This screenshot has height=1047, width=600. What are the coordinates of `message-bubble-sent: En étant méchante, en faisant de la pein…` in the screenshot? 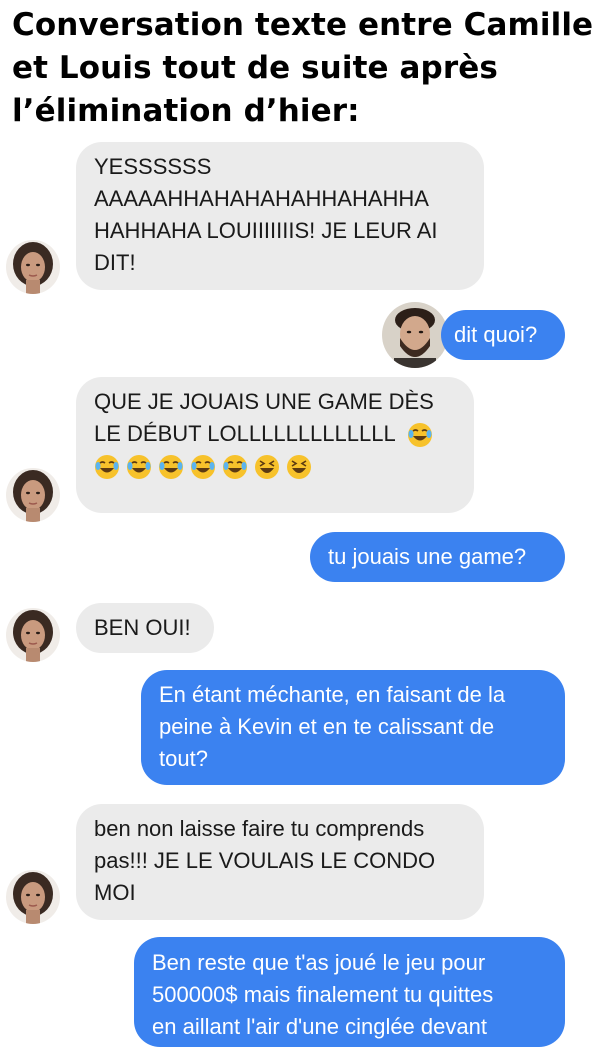 It's located at (353, 727).